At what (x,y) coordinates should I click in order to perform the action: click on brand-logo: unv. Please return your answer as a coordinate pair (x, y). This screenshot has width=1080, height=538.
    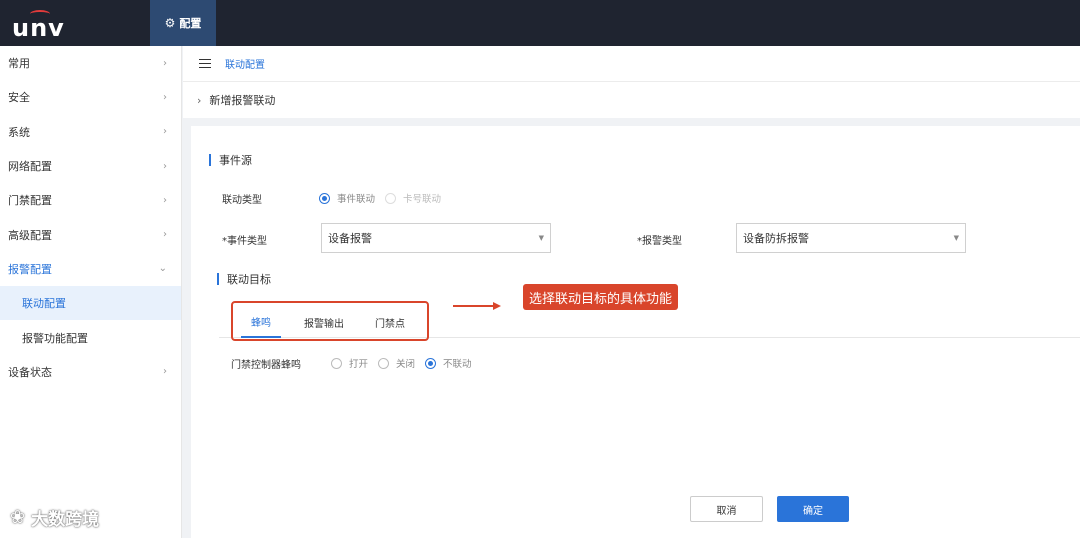
    Looking at the image, I should click on (41, 24).